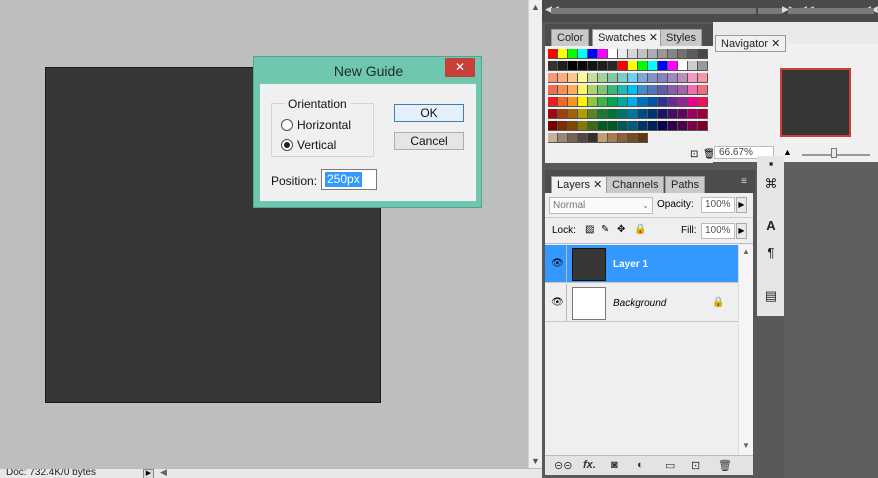 This screenshot has width=878, height=478. I want to click on layers-scrollbar: ▲ ▼, so click(745, 354).